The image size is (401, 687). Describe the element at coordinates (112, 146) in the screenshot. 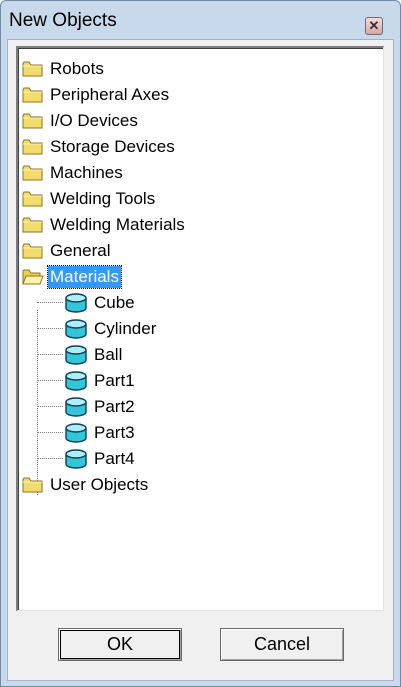

I see `tree-item-label: Storage Devices` at that location.